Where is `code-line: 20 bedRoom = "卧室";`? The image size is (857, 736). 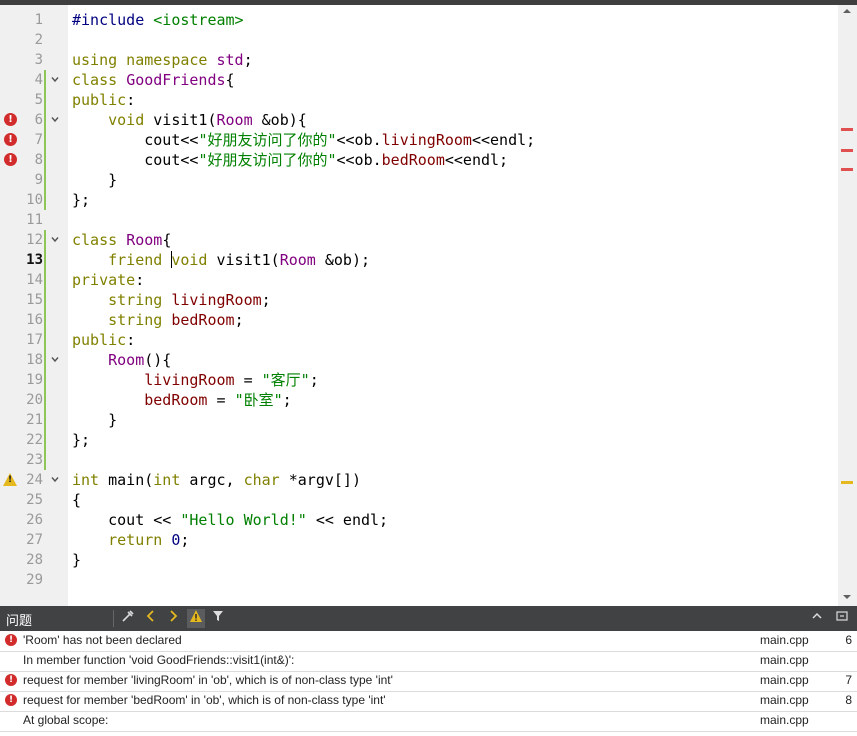
code-line: 20 bedRoom = "卧室"; is located at coordinates (419, 400).